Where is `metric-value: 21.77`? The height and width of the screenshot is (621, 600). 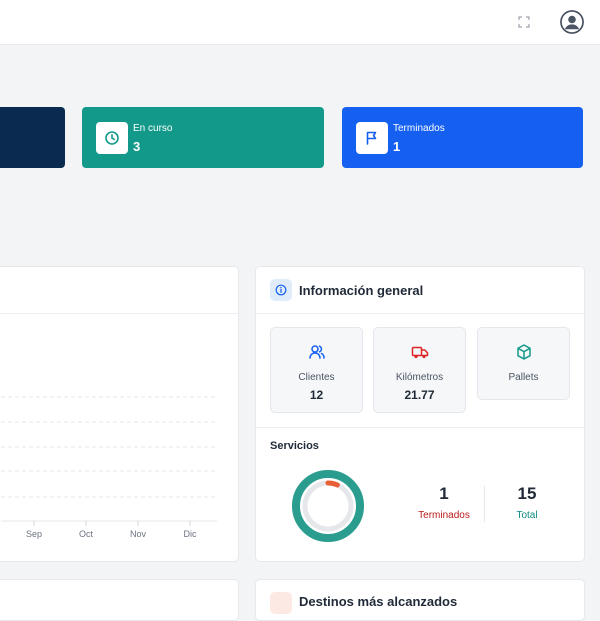
metric-value: 21.77 is located at coordinates (419, 395).